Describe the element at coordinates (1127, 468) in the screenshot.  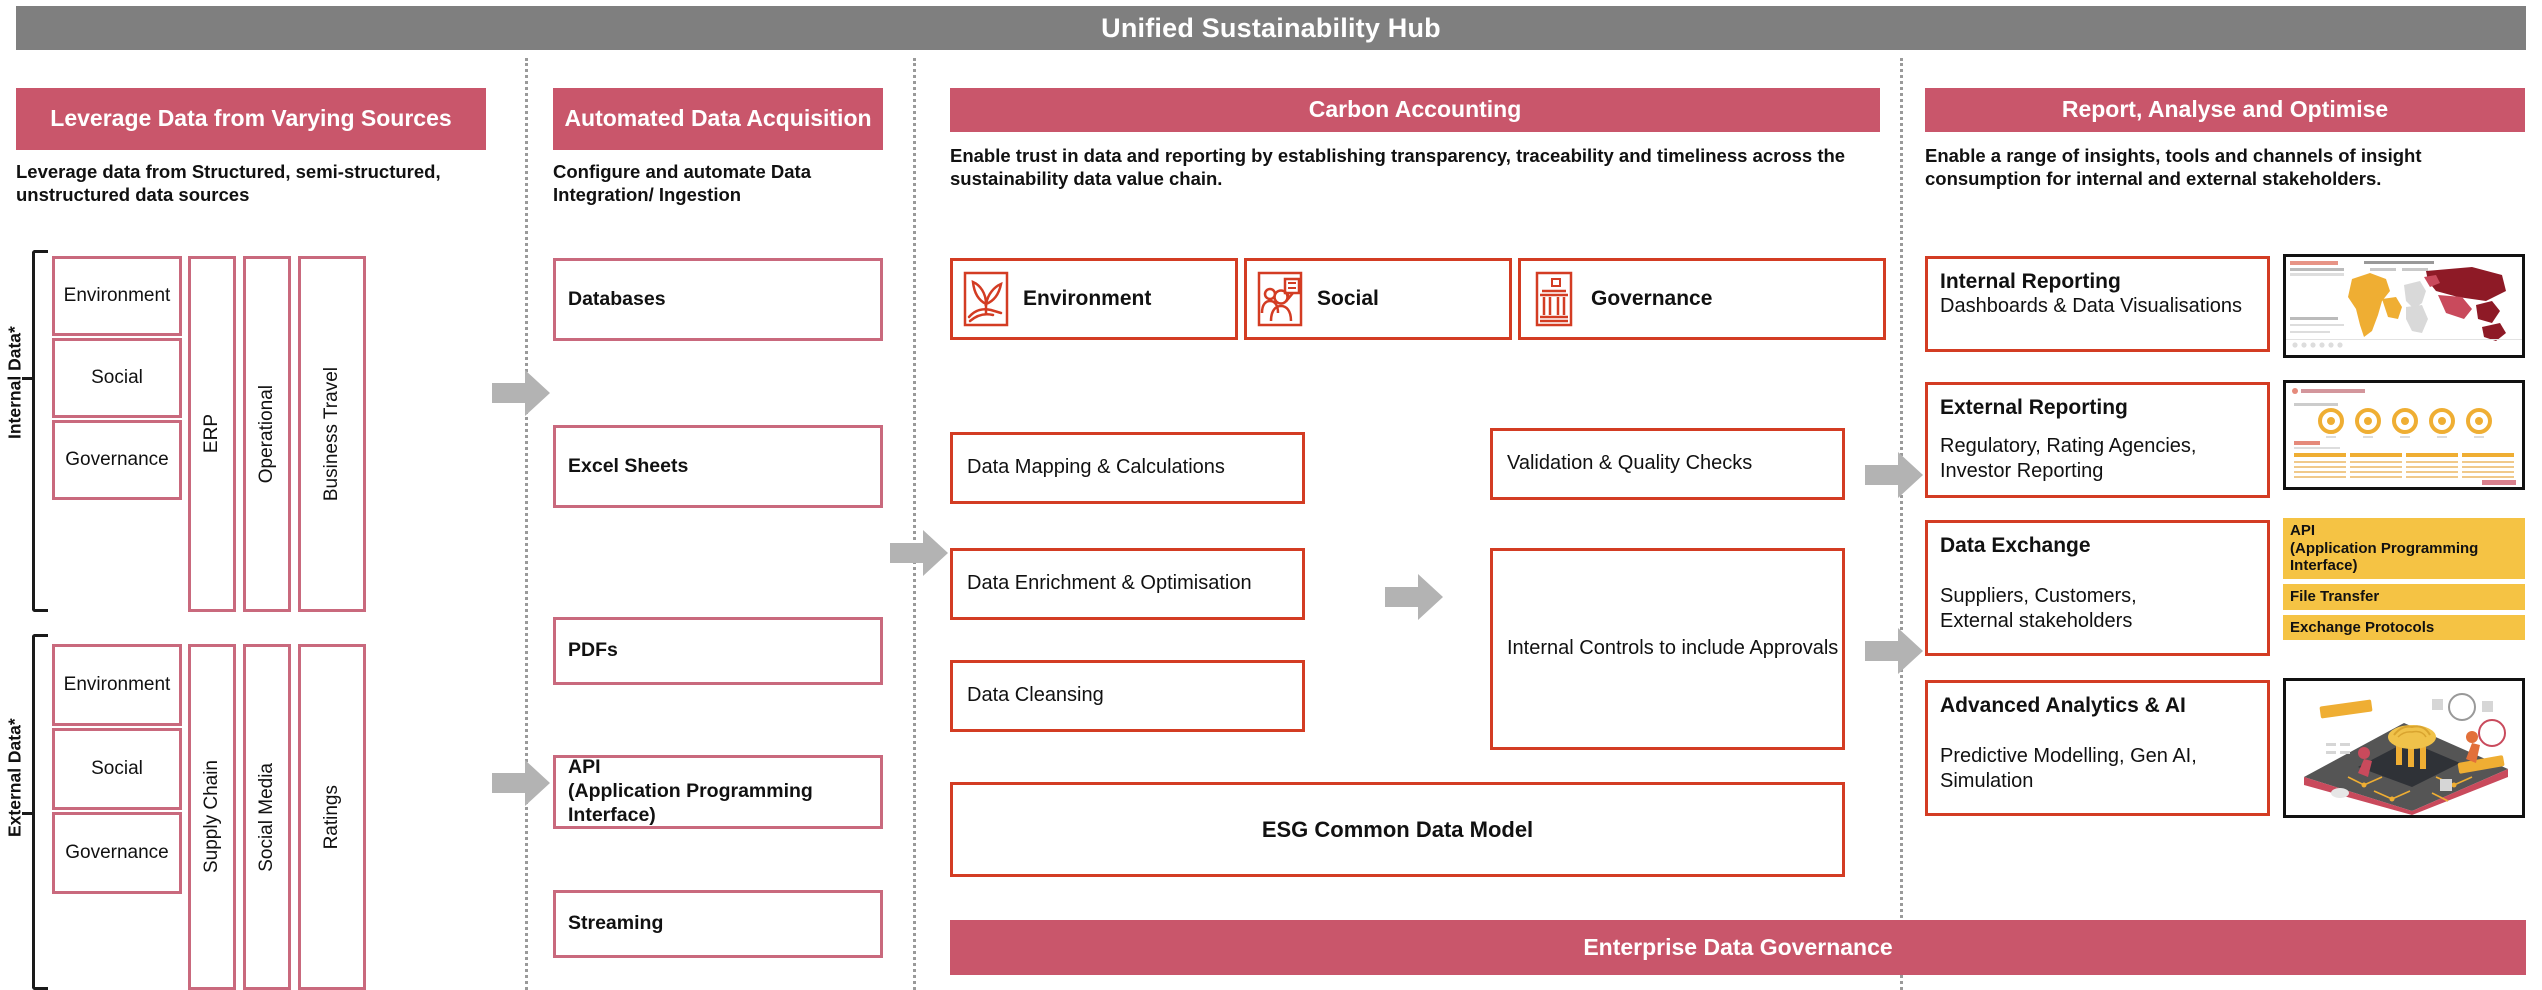
I see `process-data-mapping: Data Mapping & Calculations` at that location.